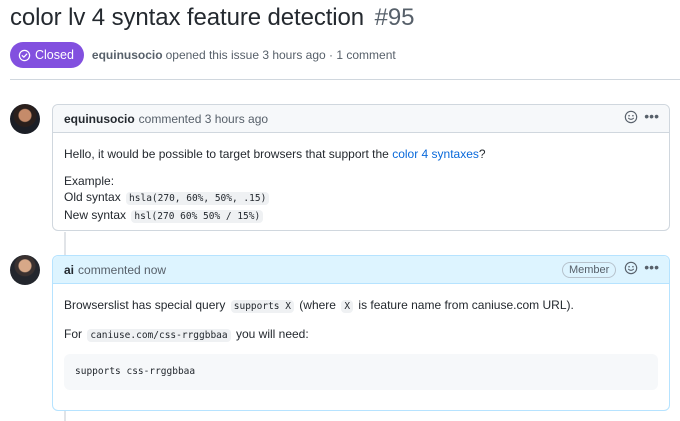 This screenshot has width=680, height=421. What do you see at coordinates (145, 305) in the screenshot?
I see `comment-text: Browserslist has special query` at bounding box center [145, 305].